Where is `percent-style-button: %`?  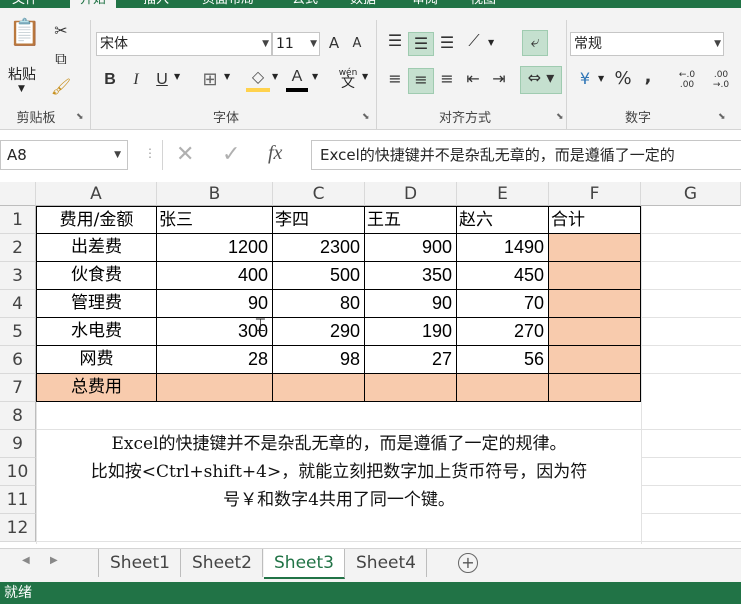 percent-style-button: % is located at coordinates (623, 79).